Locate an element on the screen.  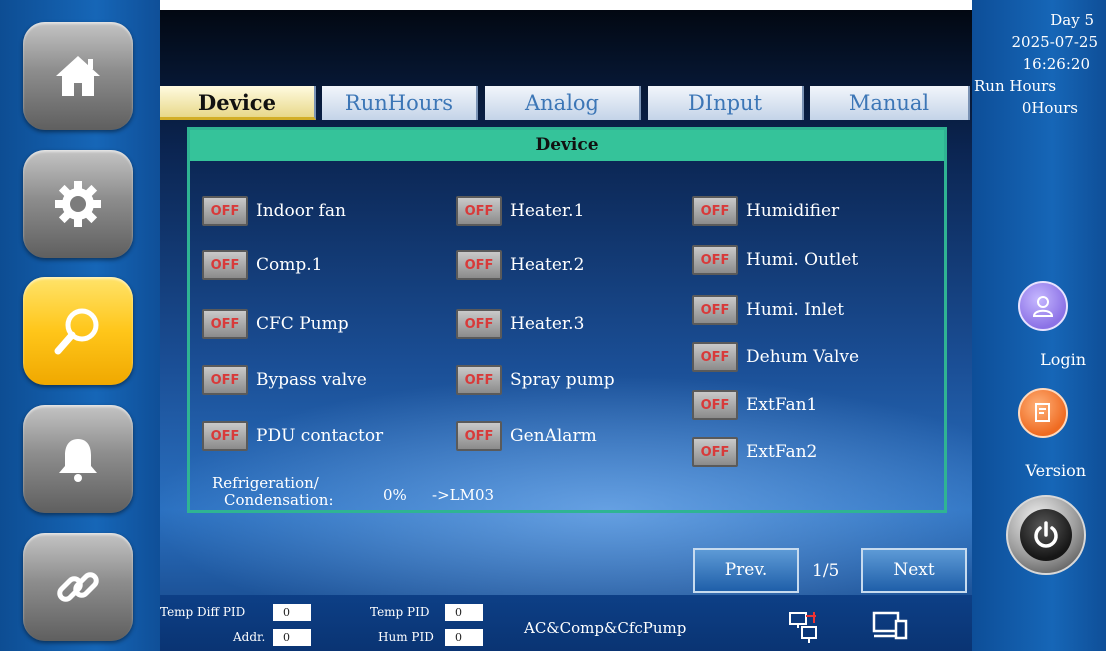
device-humi-inlet: OFF Humi. Inlet is located at coordinates (768, 310).